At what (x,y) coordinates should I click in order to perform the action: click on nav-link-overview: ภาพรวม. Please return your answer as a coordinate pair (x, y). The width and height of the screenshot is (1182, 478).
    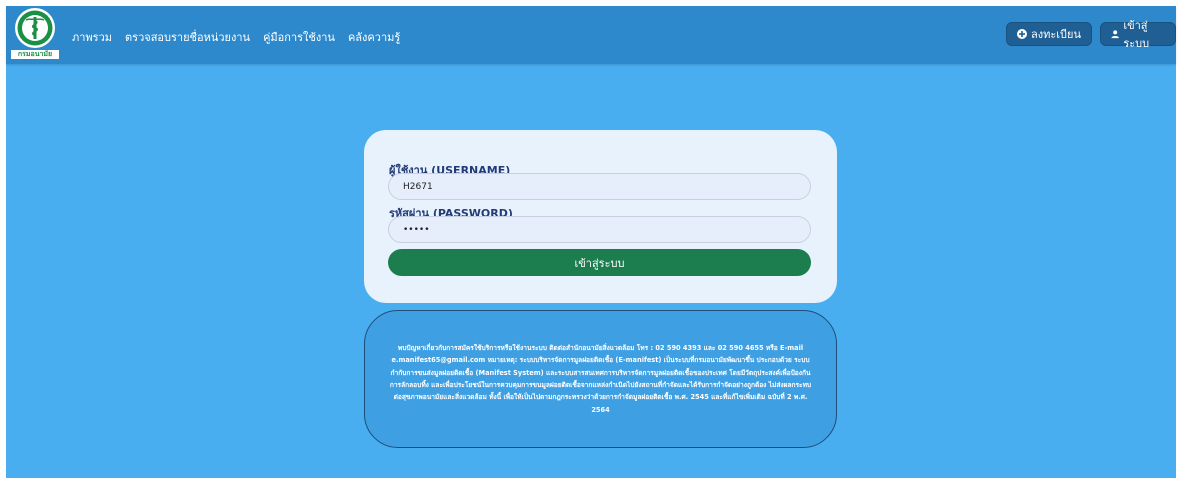
    Looking at the image, I should click on (92, 37).